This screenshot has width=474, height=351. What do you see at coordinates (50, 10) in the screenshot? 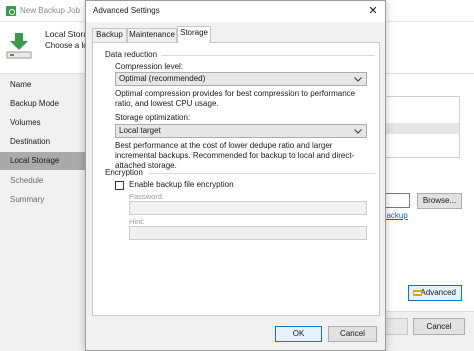
I see `wizard-window-title: New Backup Job` at bounding box center [50, 10].